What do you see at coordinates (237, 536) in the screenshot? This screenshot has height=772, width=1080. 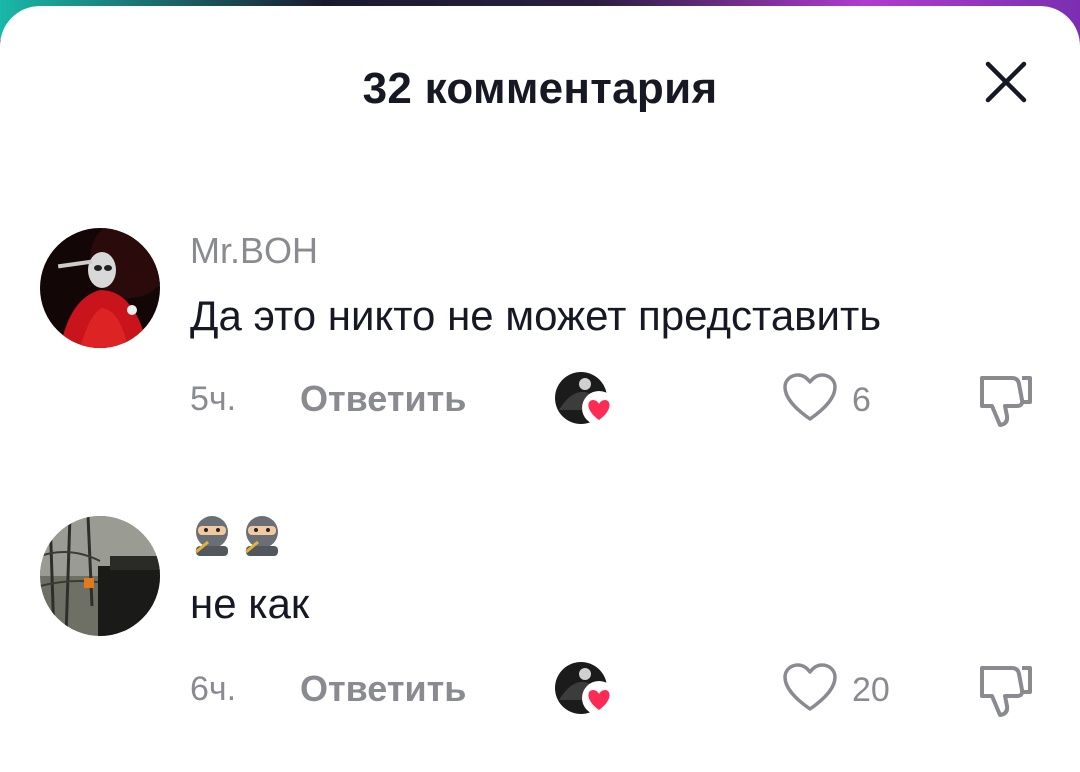 I see `comment-author` at bounding box center [237, 536].